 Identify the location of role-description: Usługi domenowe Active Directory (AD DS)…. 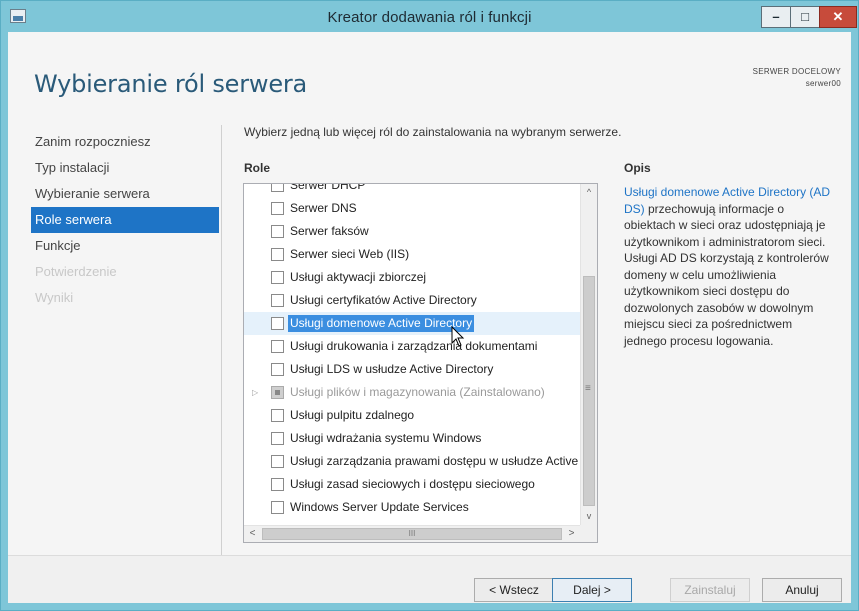
(730, 266).